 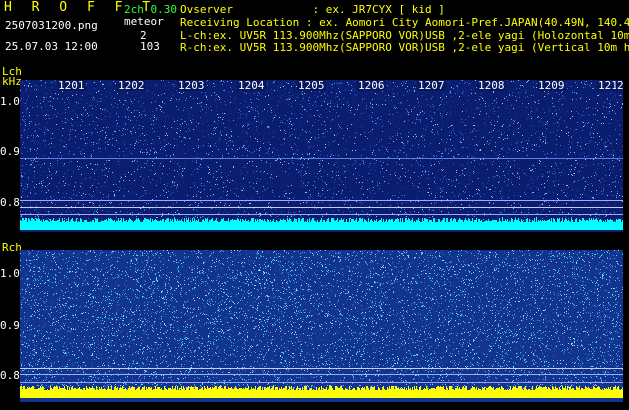 What do you see at coordinates (10, 273) in the screenshot?
I see `rch-ytick: 1.0` at bounding box center [10, 273].